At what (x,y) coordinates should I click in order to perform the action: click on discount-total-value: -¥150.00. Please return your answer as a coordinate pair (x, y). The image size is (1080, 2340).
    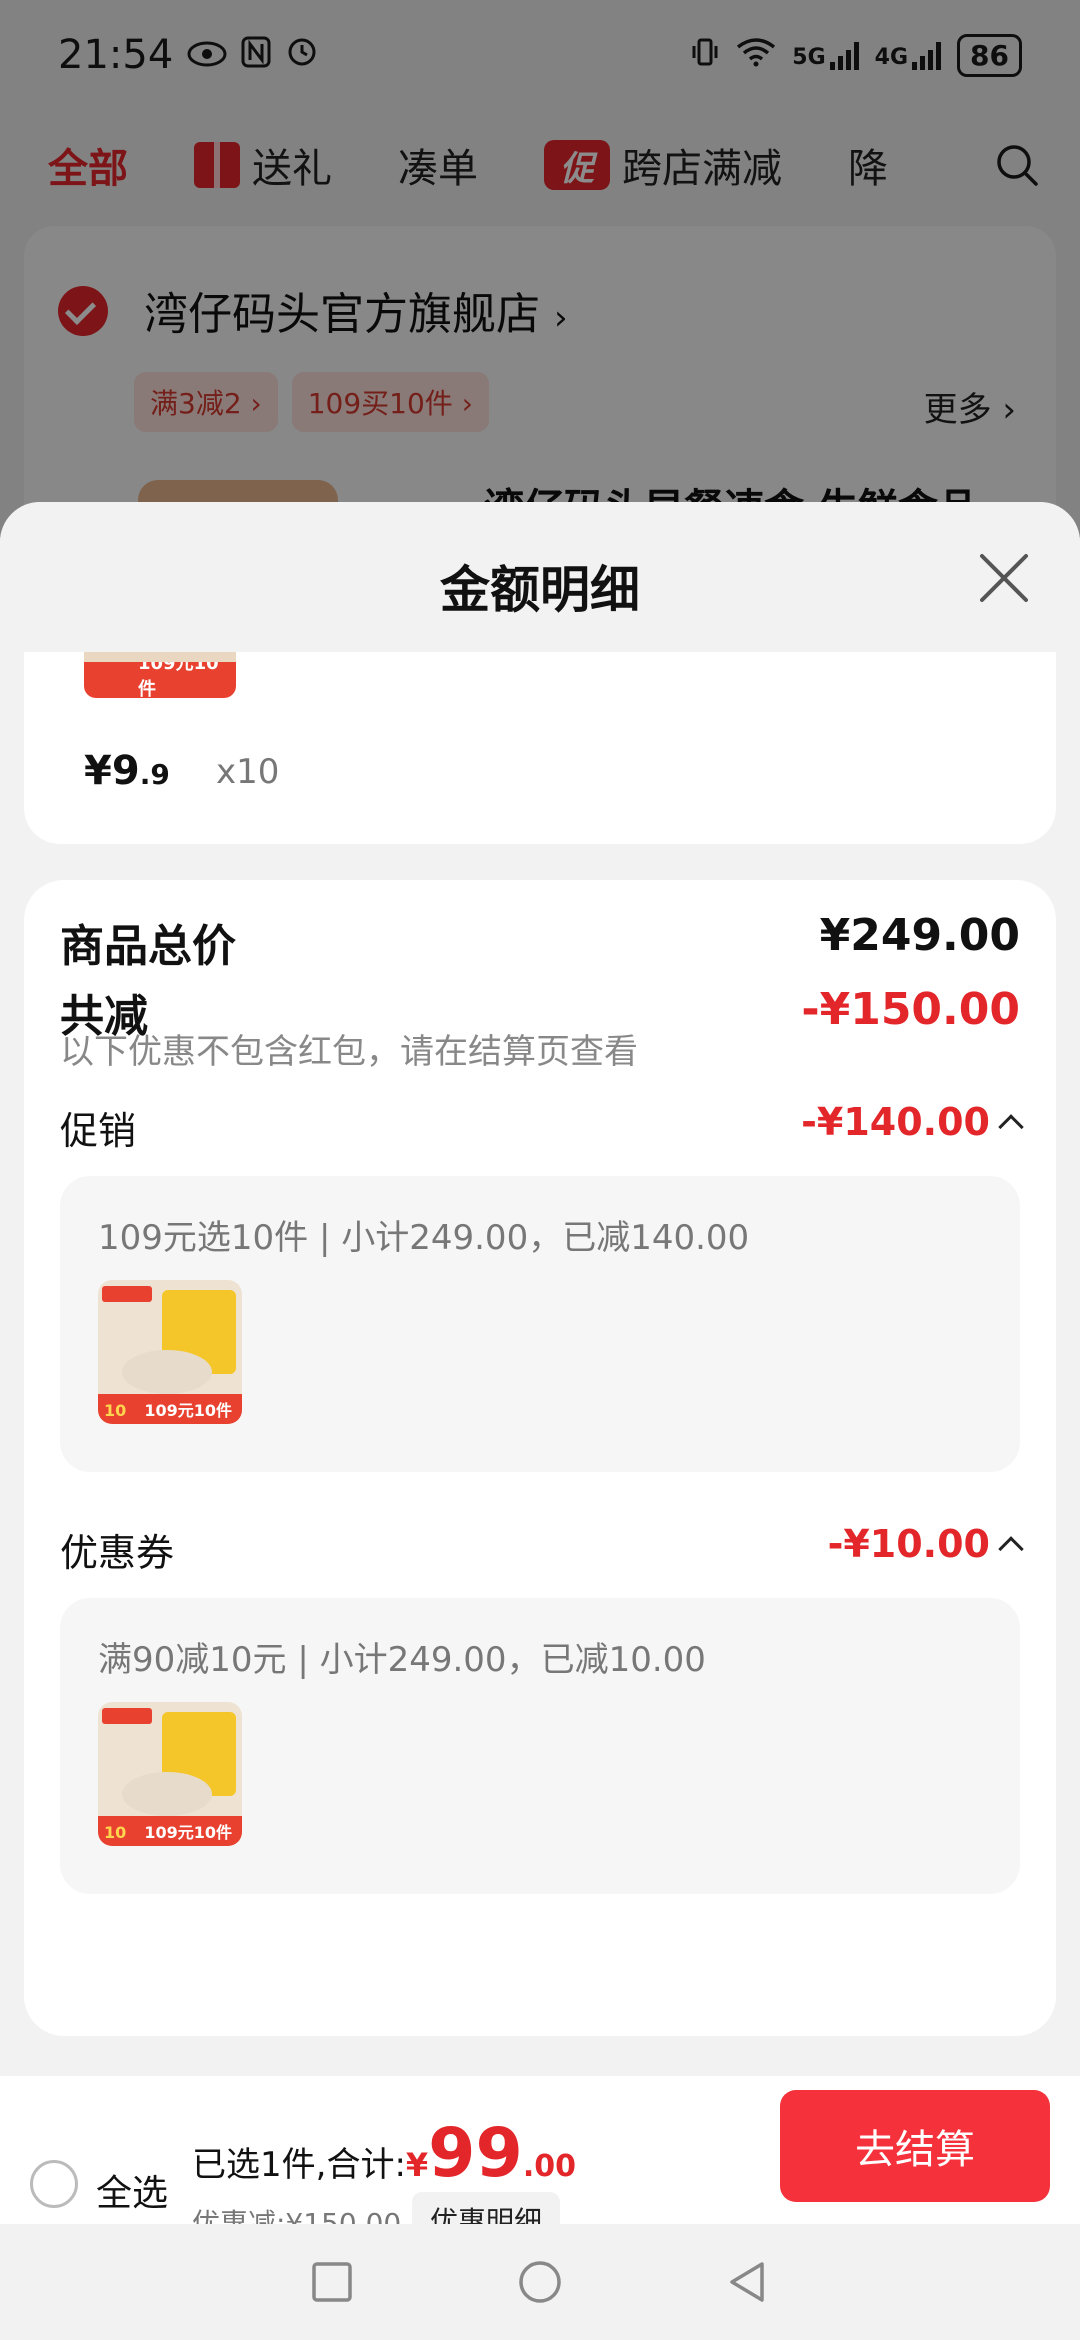
    Looking at the image, I should click on (910, 1009).